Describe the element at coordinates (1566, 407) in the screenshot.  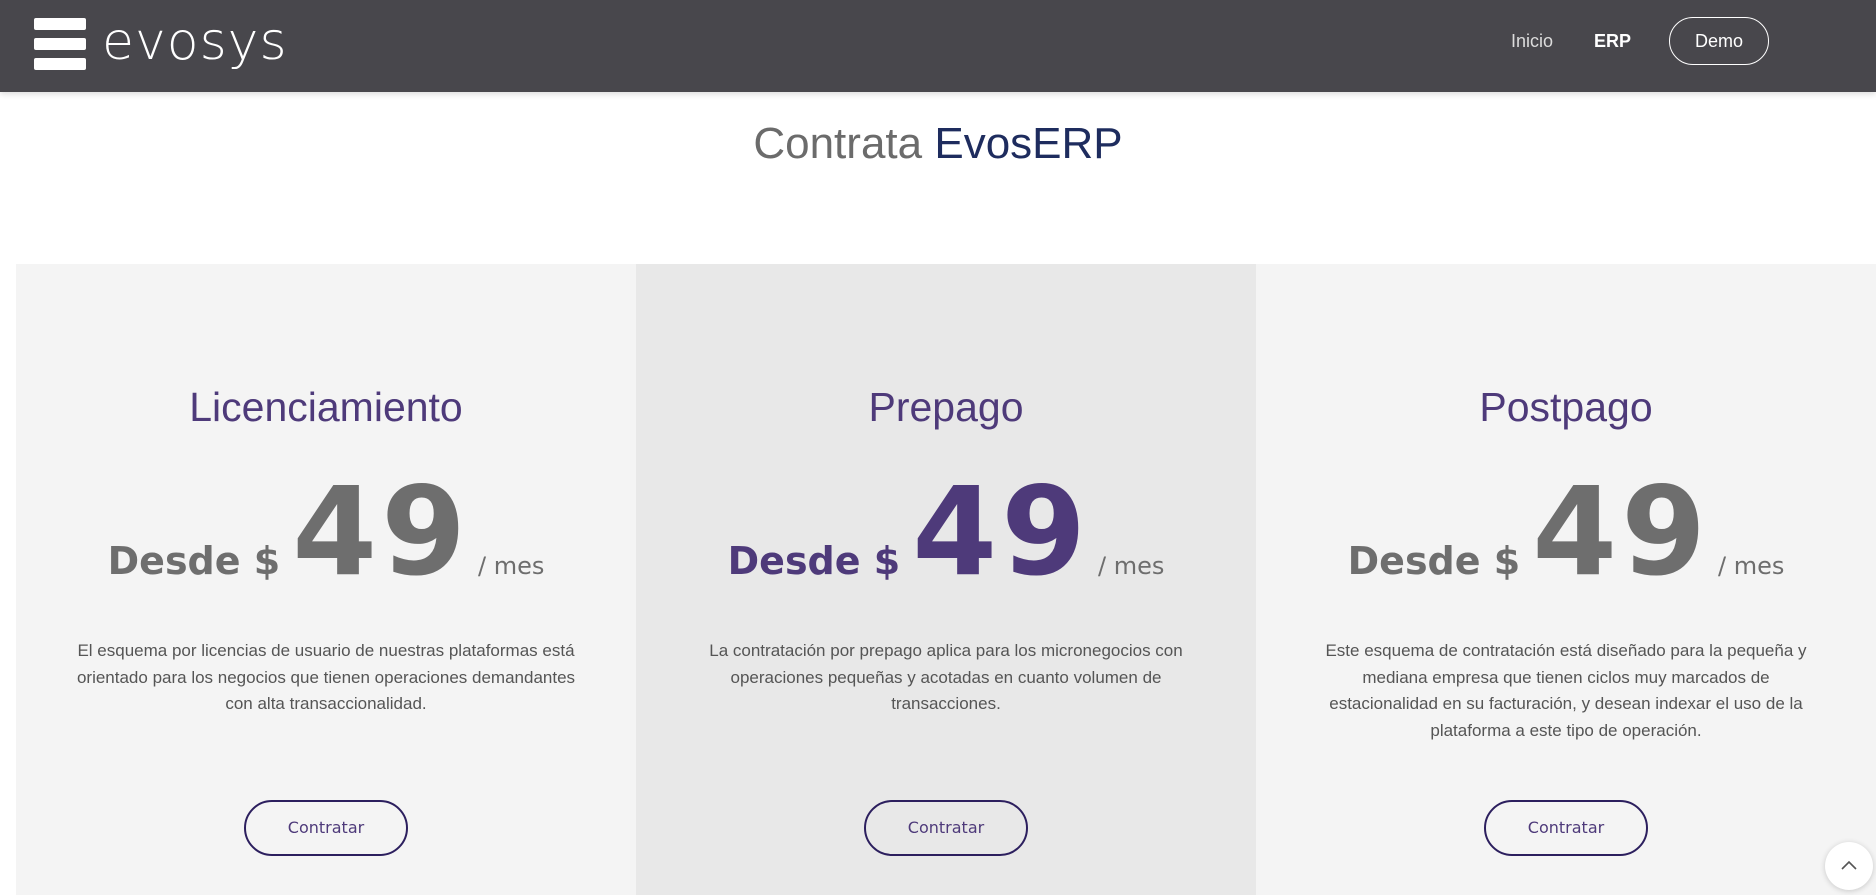
I see `plan-title: Postpago` at that location.